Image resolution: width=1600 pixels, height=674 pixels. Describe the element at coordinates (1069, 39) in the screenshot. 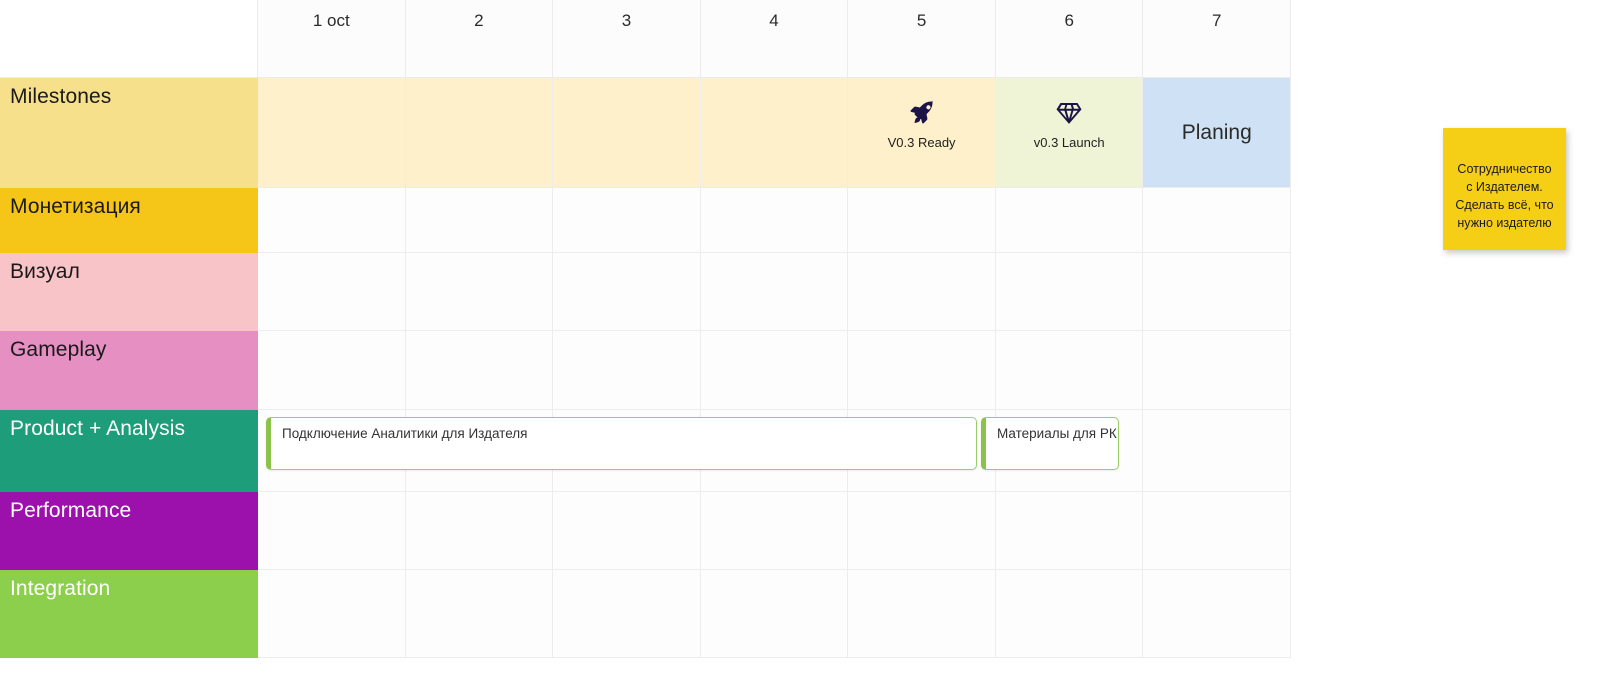

I see `timeline-header-cell-6: 6` at that location.